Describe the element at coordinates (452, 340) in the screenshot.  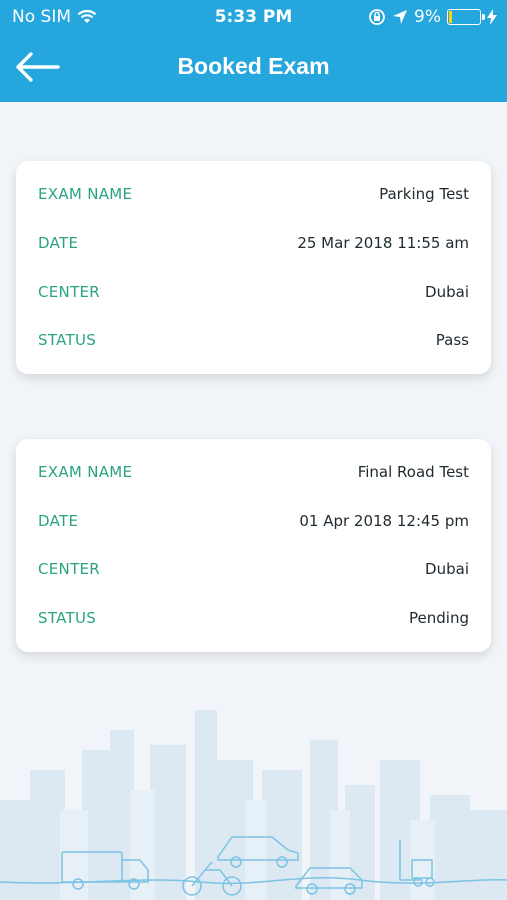
I see `status-value: Pass` at that location.